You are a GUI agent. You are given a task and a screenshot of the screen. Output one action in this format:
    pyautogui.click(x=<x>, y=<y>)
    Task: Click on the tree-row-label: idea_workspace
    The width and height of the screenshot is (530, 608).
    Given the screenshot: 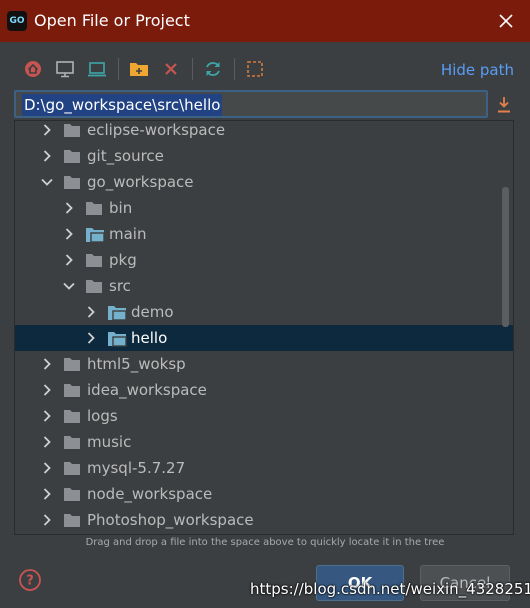 What is the action you would take?
    pyautogui.click(x=147, y=390)
    